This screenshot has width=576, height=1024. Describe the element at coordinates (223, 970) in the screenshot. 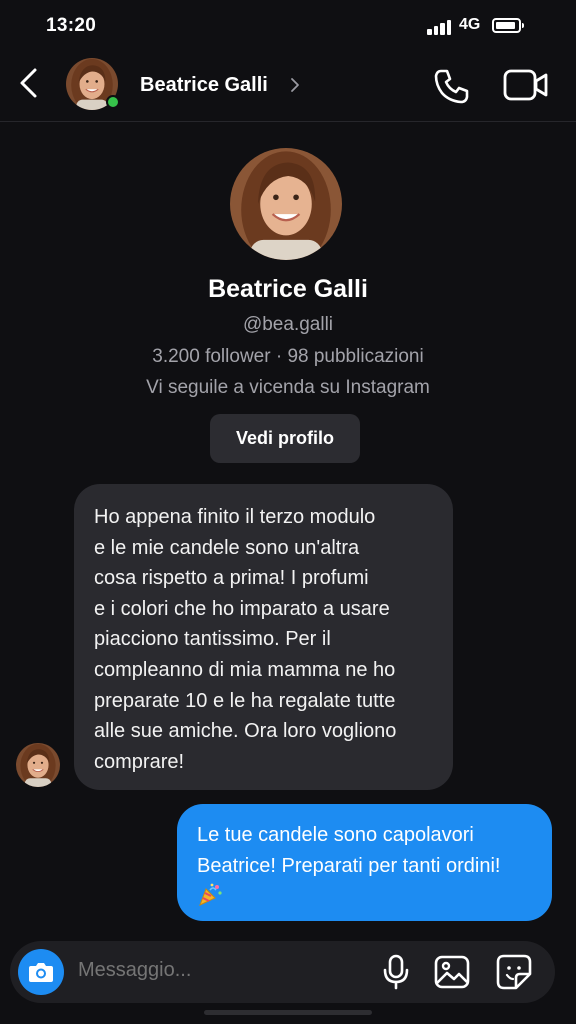

I see `message-input` at that location.